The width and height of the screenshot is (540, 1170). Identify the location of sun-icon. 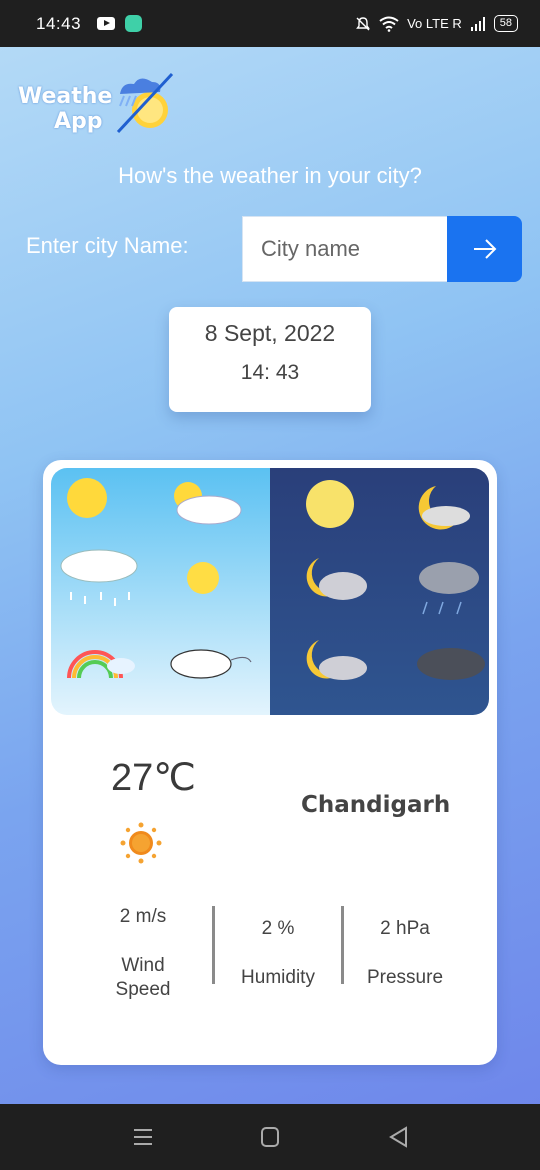
(141, 843).